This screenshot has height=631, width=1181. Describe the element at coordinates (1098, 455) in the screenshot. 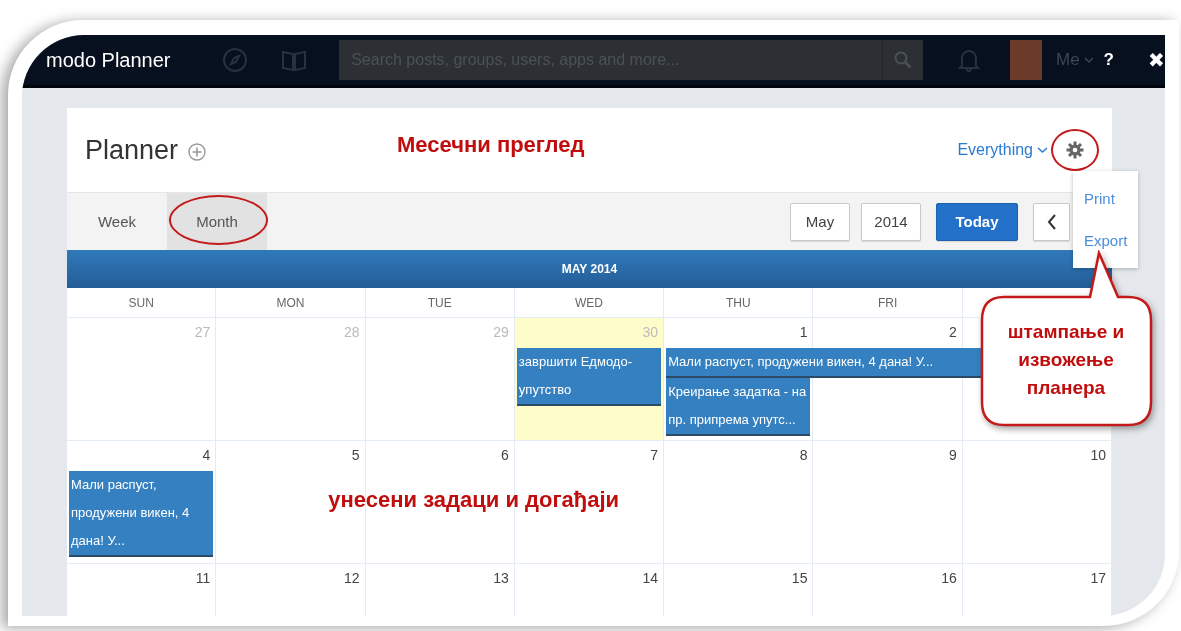

I see `day-number: 10` at that location.